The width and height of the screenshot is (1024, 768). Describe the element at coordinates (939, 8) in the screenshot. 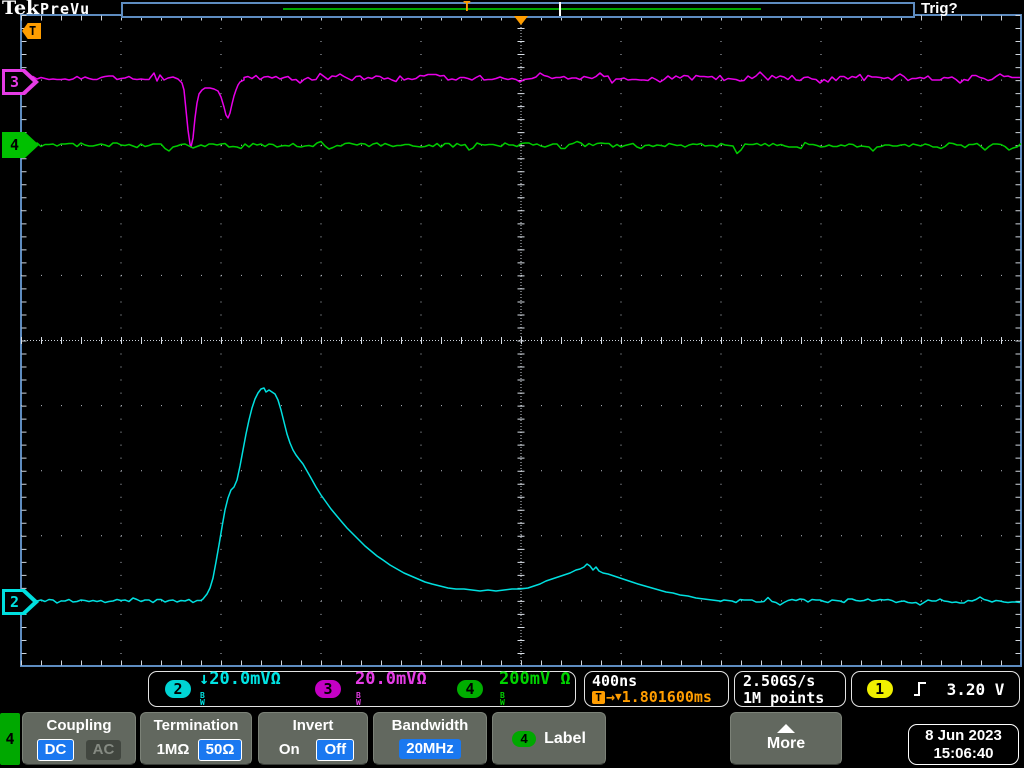

I see `trigger-status-label: Trig?` at that location.